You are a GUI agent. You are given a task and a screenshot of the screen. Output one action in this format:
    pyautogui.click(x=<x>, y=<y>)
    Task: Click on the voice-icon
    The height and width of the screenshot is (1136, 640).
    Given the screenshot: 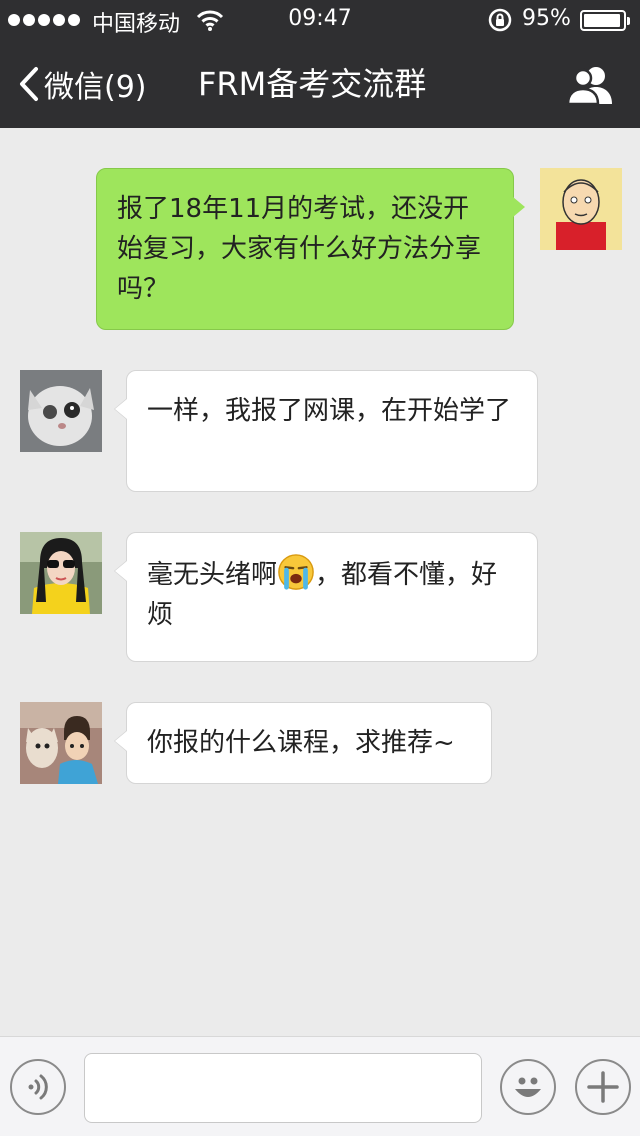 What is the action you would take?
    pyautogui.click(x=38, y=1087)
    